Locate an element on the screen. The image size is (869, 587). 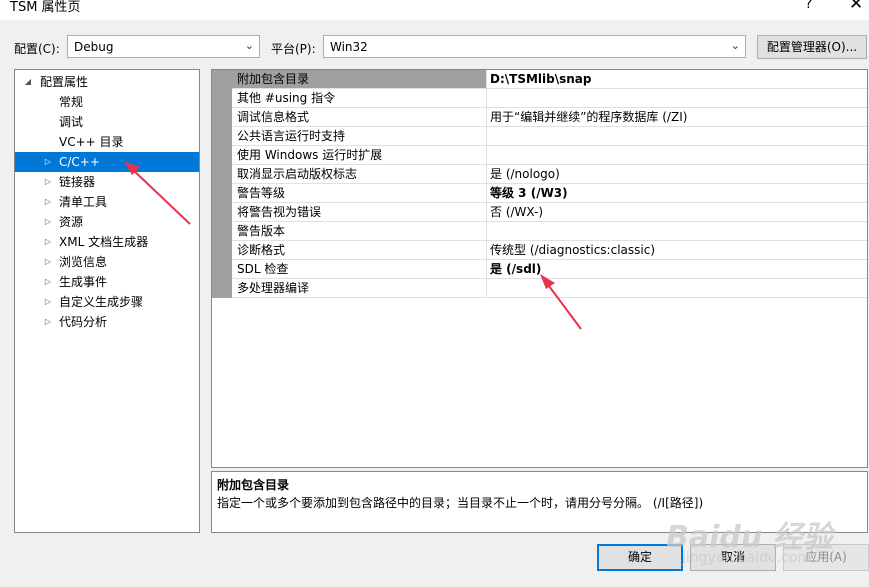
tree-item: ▷ XML 文档生成器 is located at coordinates (107, 242).